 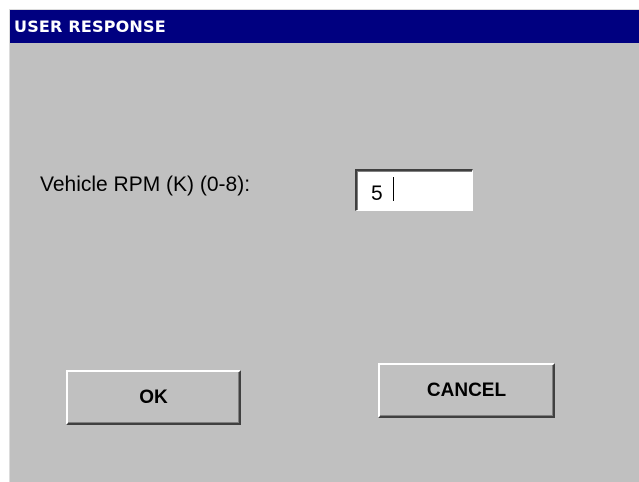 I want to click on rpm-field-label: Vehicle RPM (K) (0-8):, so click(x=145, y=184).